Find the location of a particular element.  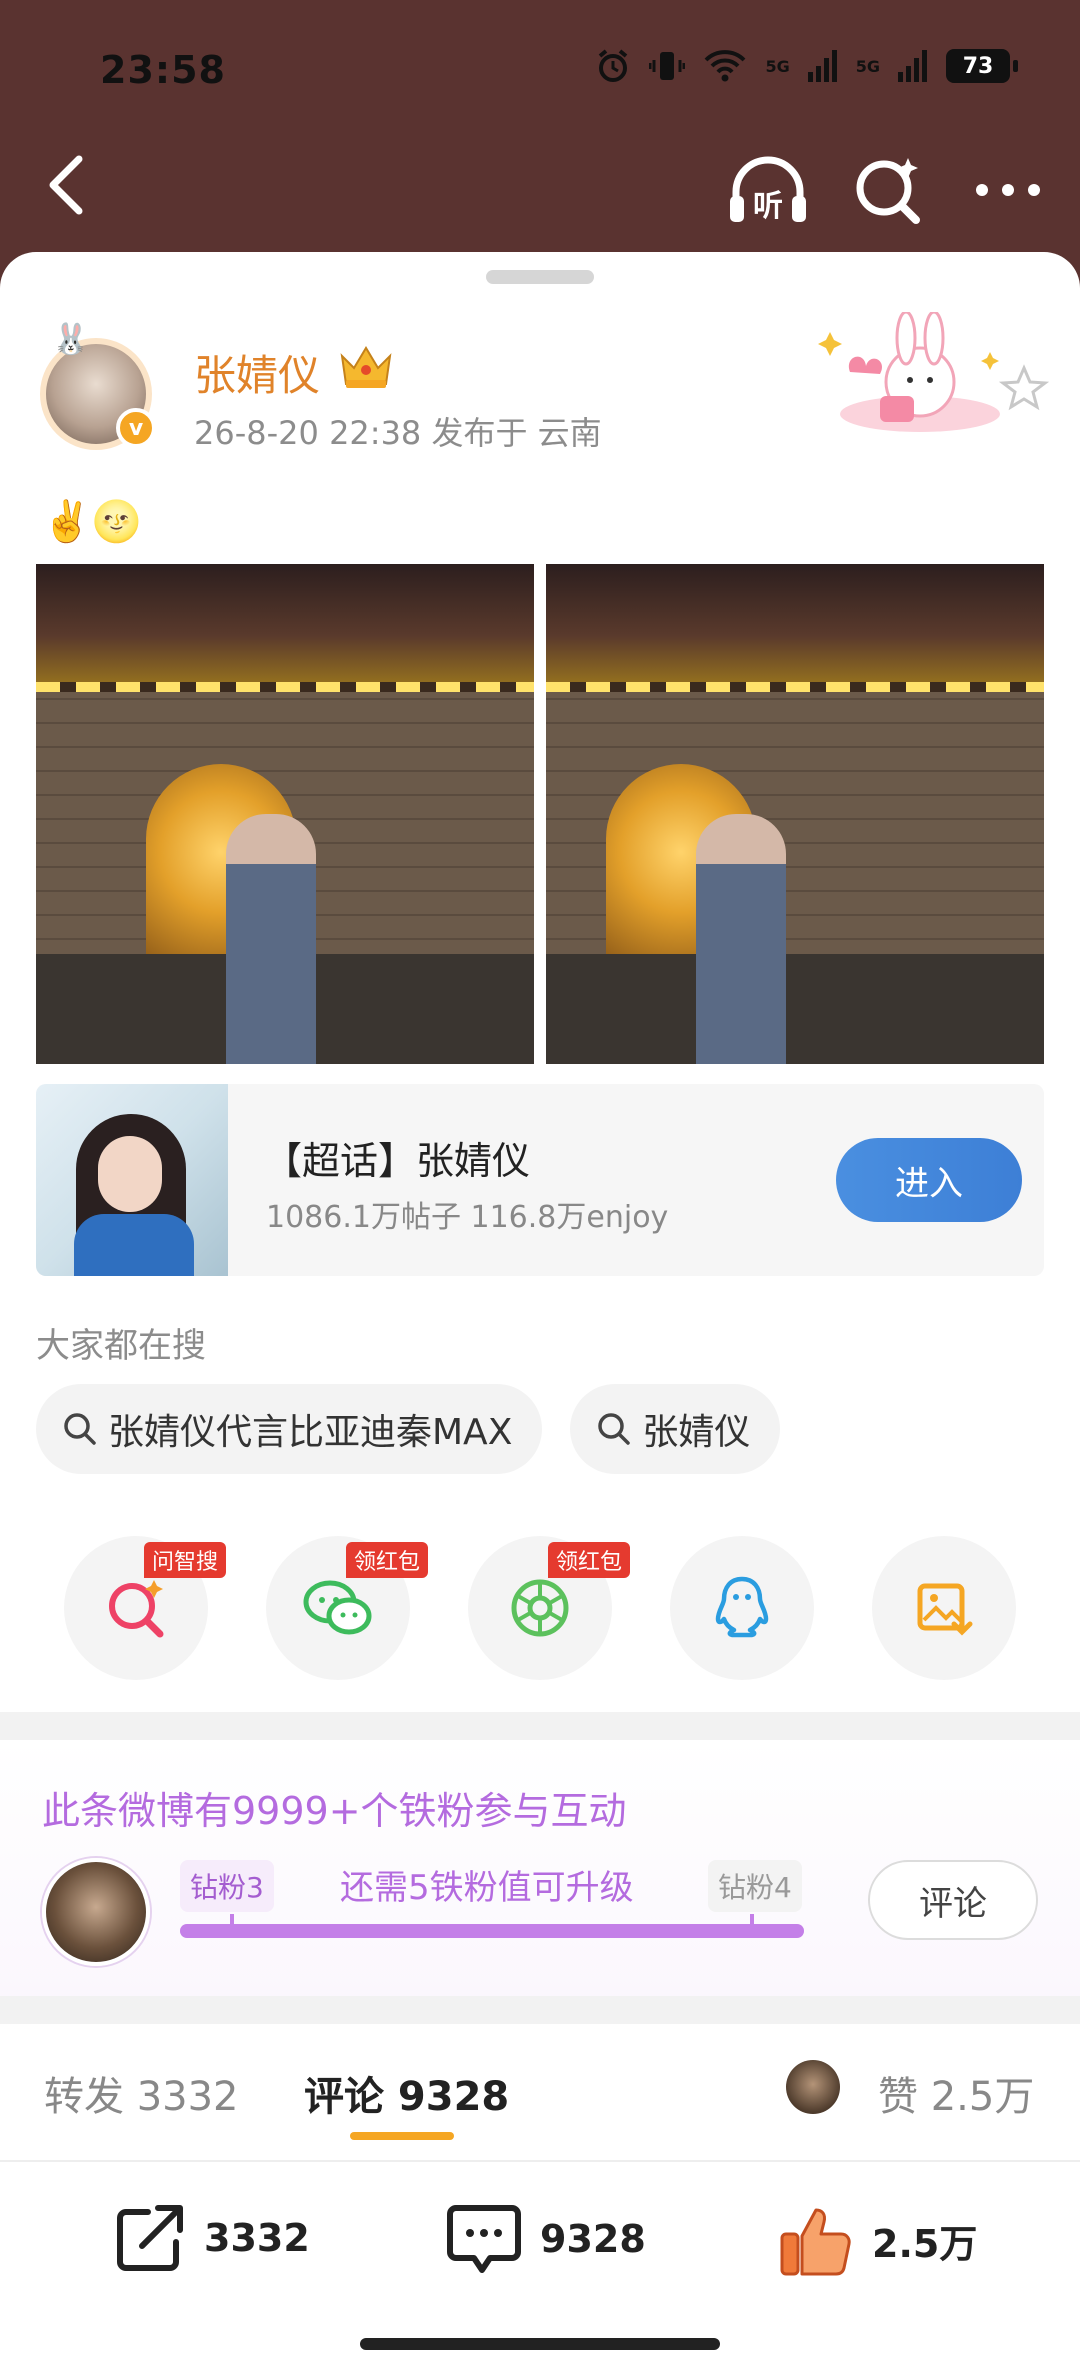

headphones-icon: 听 is located at coordinates (768, 190).